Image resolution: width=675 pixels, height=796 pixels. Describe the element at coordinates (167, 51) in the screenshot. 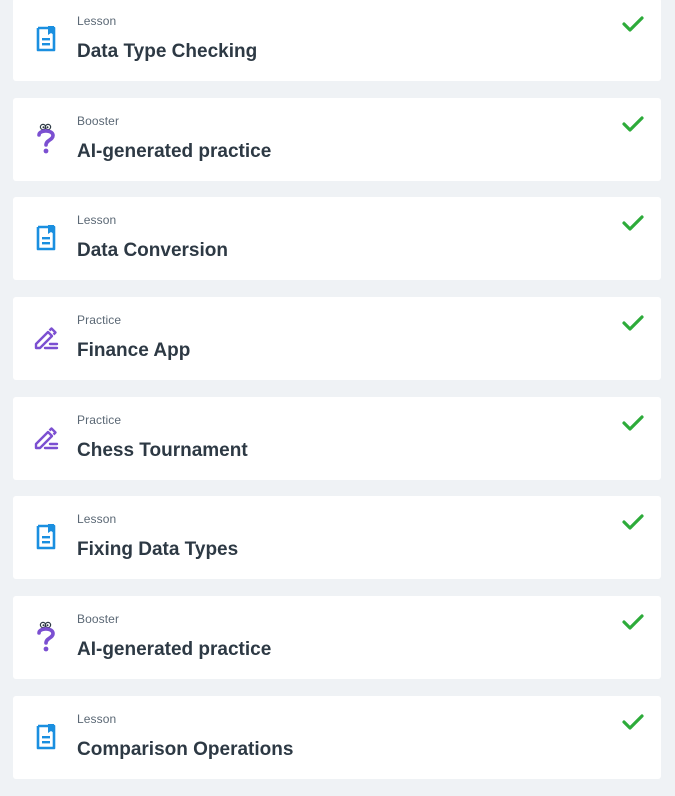

I see `activity-title: Data Type Checking` at that location.